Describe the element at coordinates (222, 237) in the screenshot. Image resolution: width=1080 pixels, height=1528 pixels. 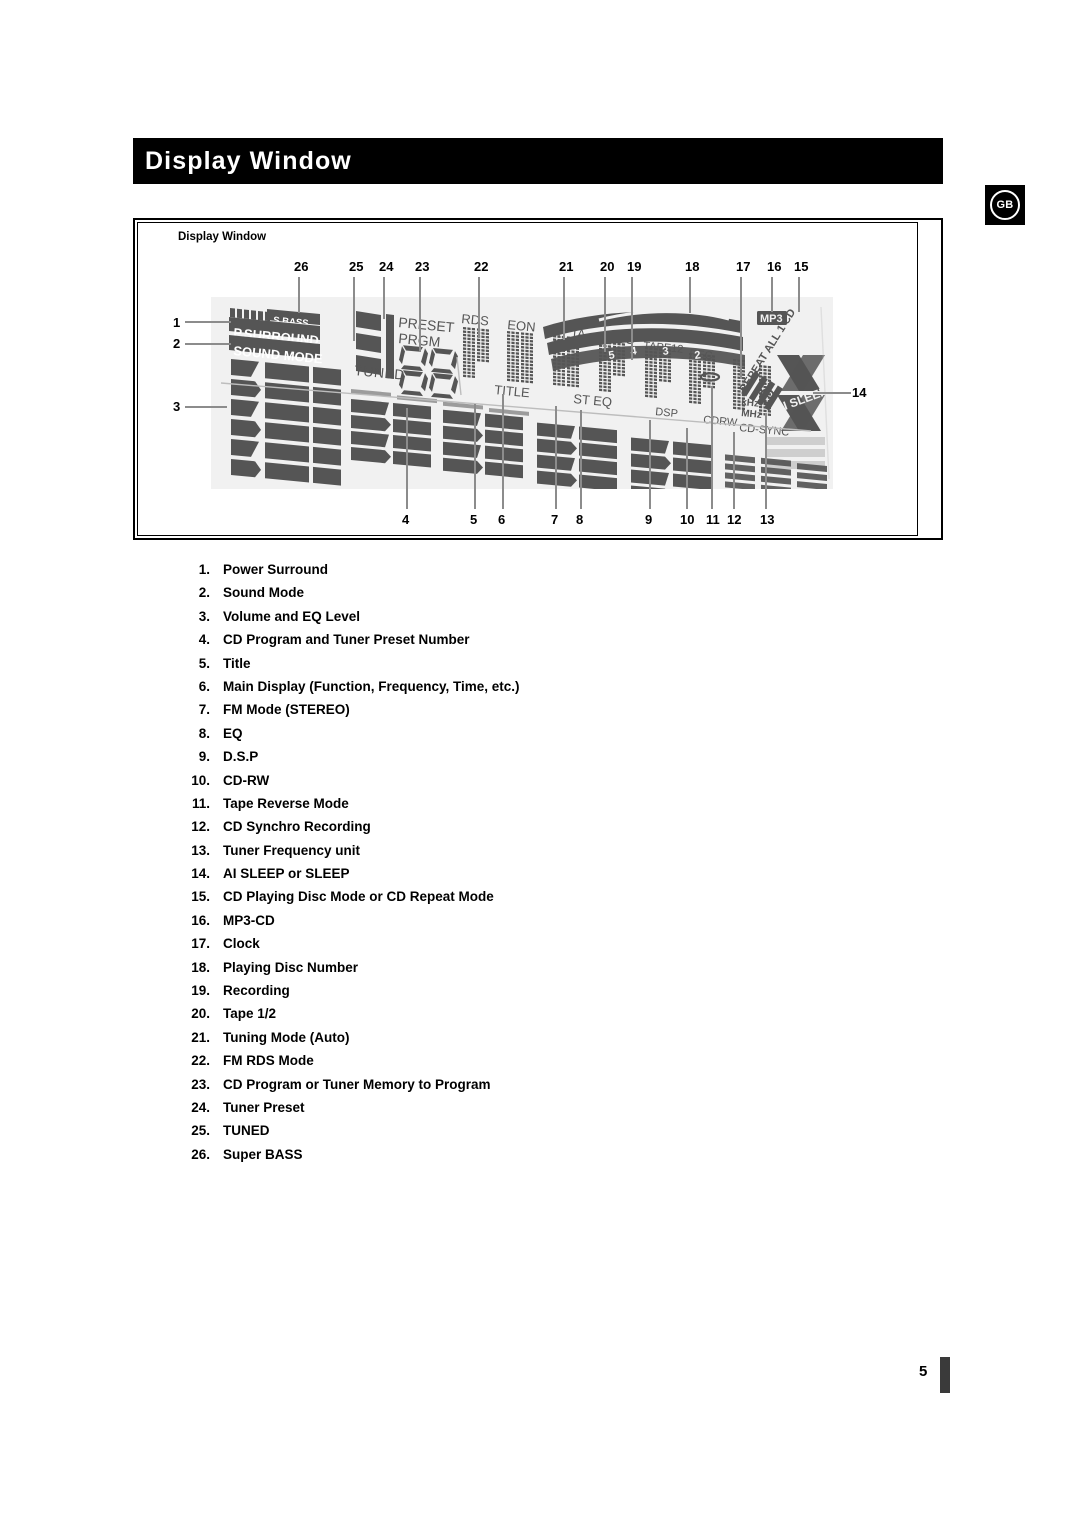
I see `figure-caption: Display Window` at that location.